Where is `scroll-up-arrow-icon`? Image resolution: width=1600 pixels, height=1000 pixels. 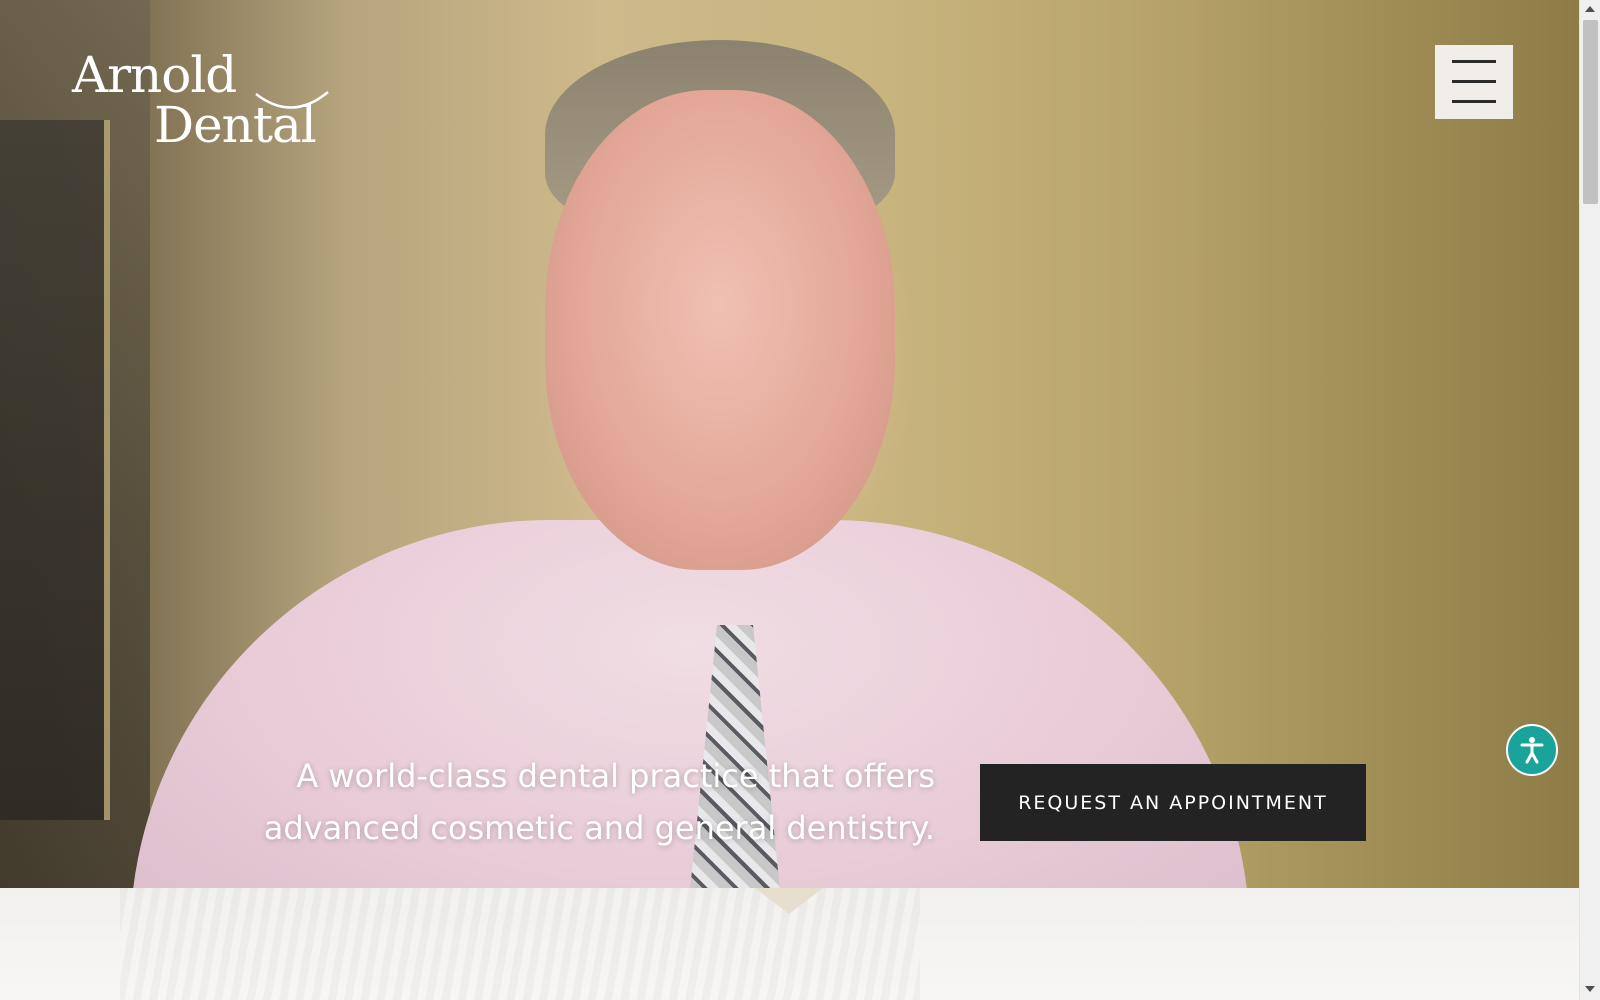
scroll-up-arrow-icon is located at coordinates (1590, 9).